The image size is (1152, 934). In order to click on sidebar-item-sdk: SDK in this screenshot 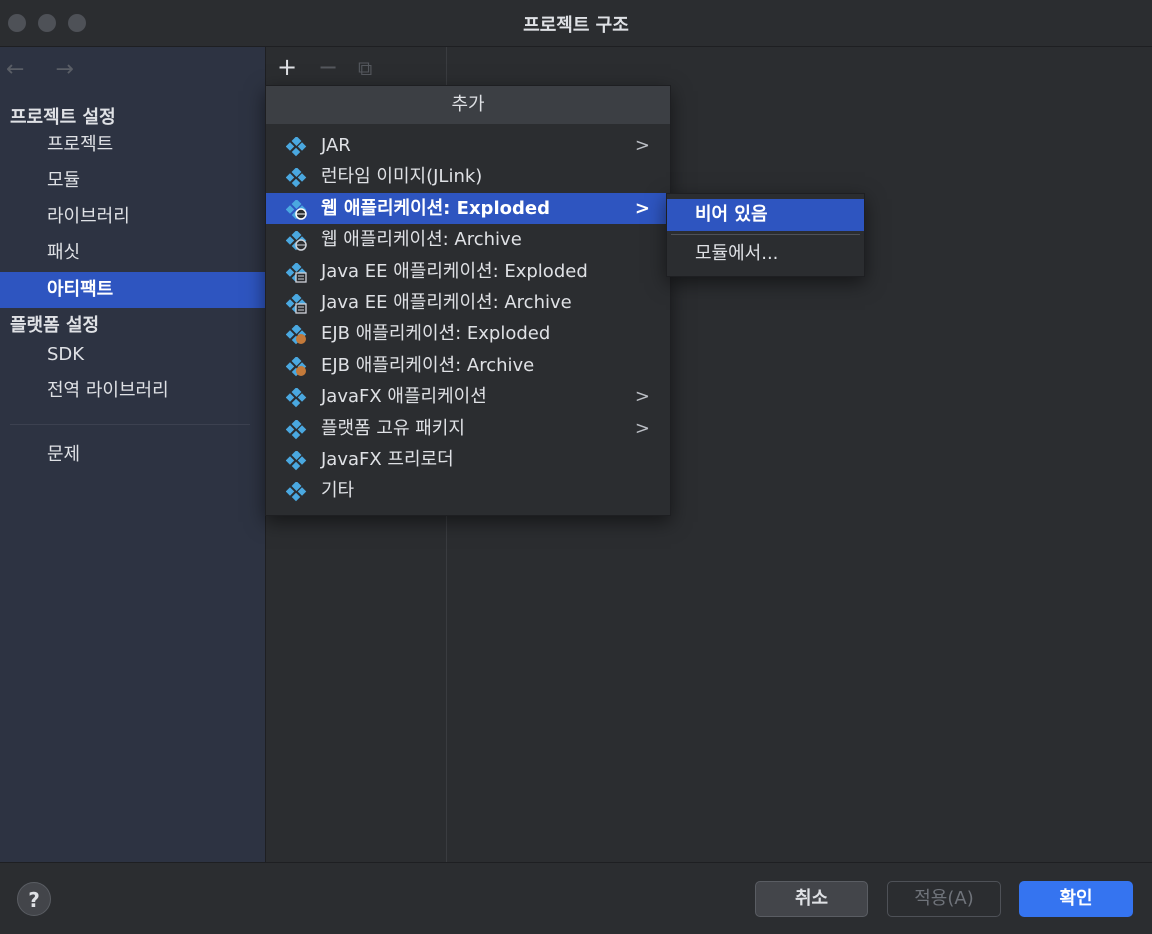, I will do `click(132, 355)`.